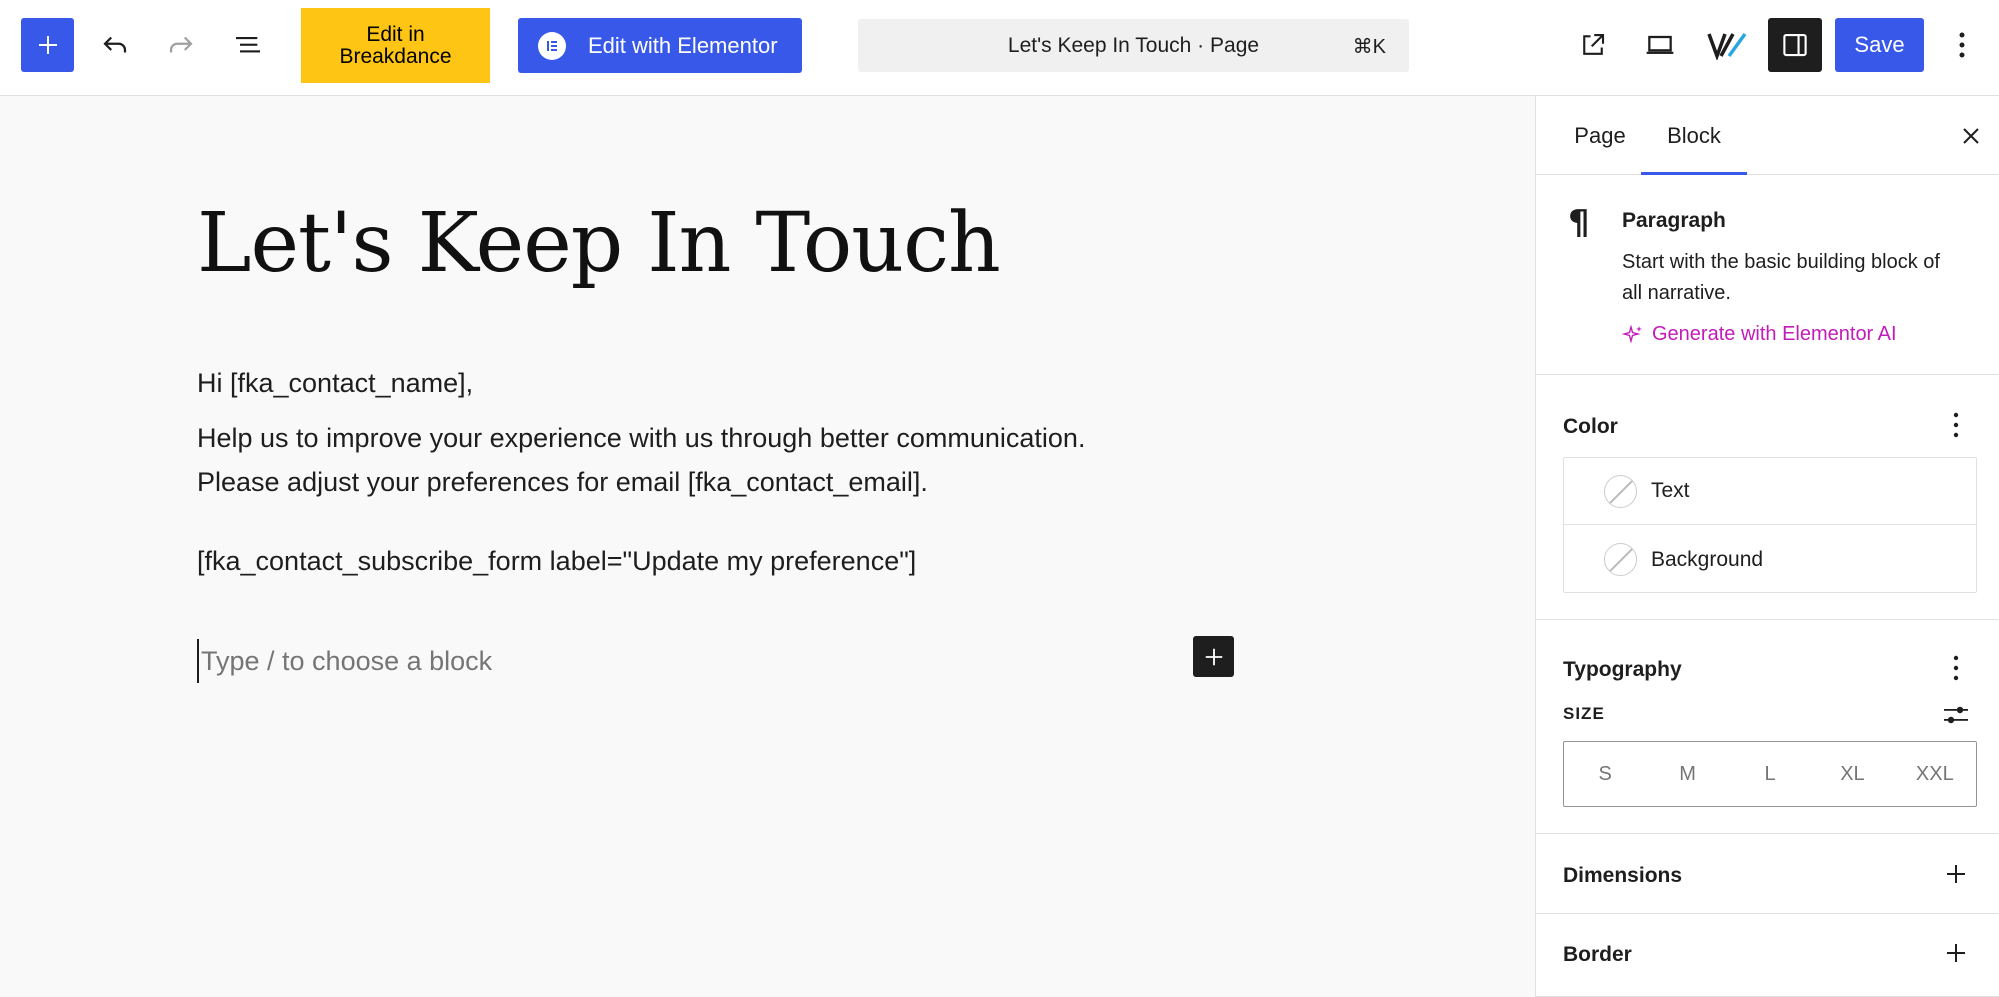 This screenshot has height=997, width=1999. What do you see at coordinates (1767, 955) in the screenshot?
I see `border-panel: Border` at bounding box center [1767, 955].